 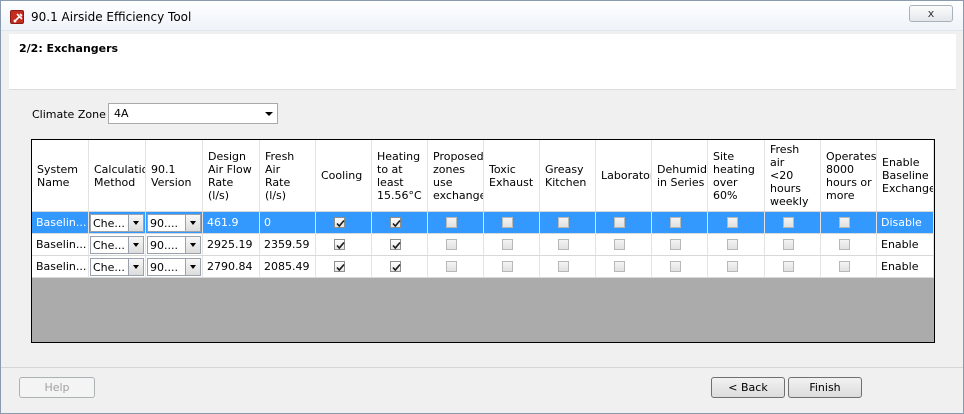 What do you see at coordinates (231, 245) in the screenshot?
I see `cell-design-air-flow: 2925.19` at bounding box center [231, 245].